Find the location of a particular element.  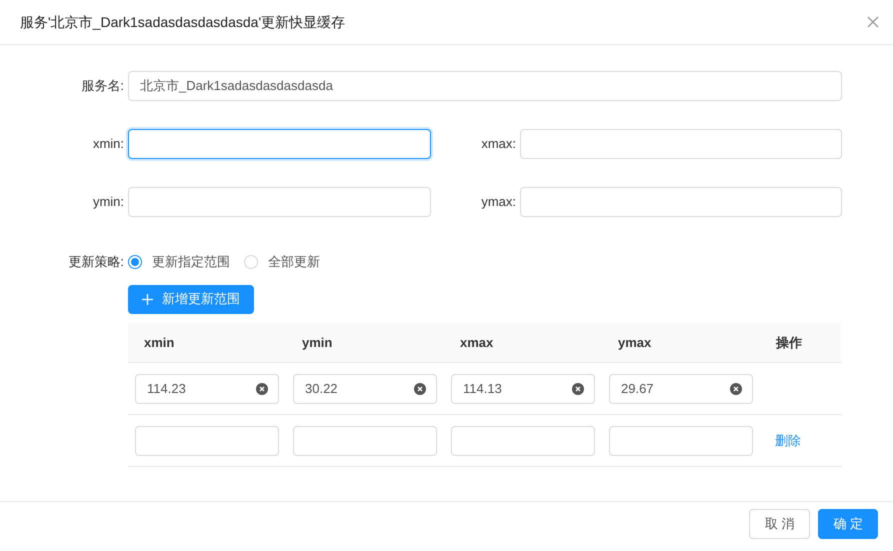

field-label: ymin: is located at coordinates (108, 202).